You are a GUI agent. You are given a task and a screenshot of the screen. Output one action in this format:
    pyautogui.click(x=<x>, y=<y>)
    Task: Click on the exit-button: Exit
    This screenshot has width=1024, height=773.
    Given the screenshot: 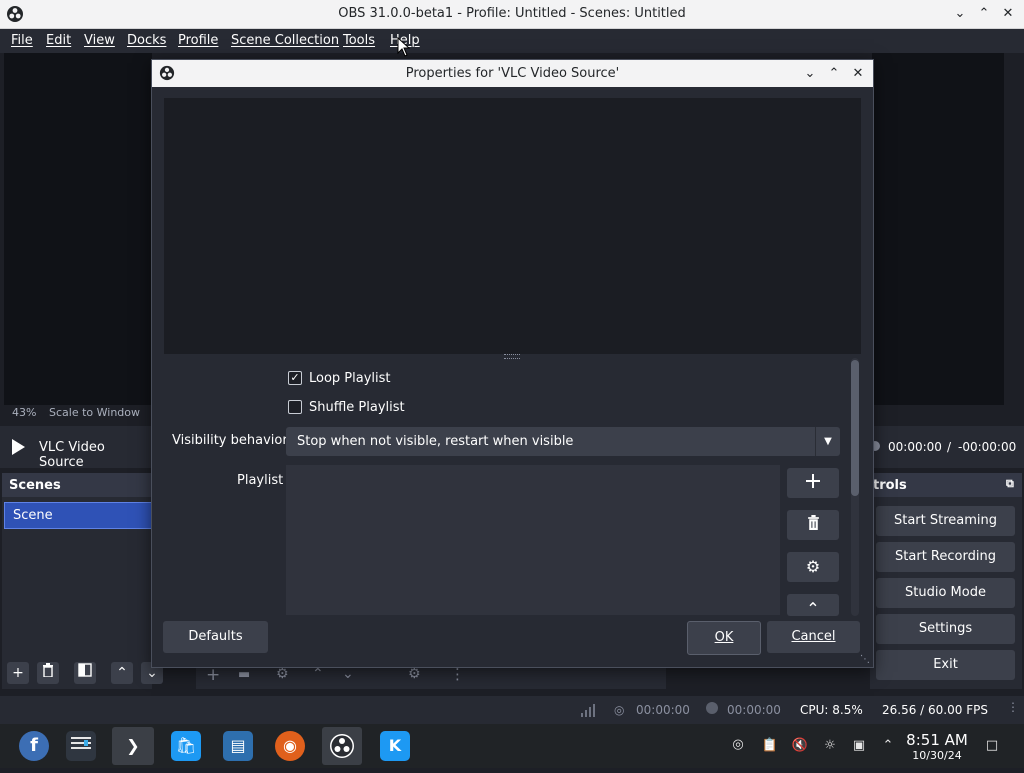 What is the action you would take?
    pyautogui.click(x=945, y=665)
    